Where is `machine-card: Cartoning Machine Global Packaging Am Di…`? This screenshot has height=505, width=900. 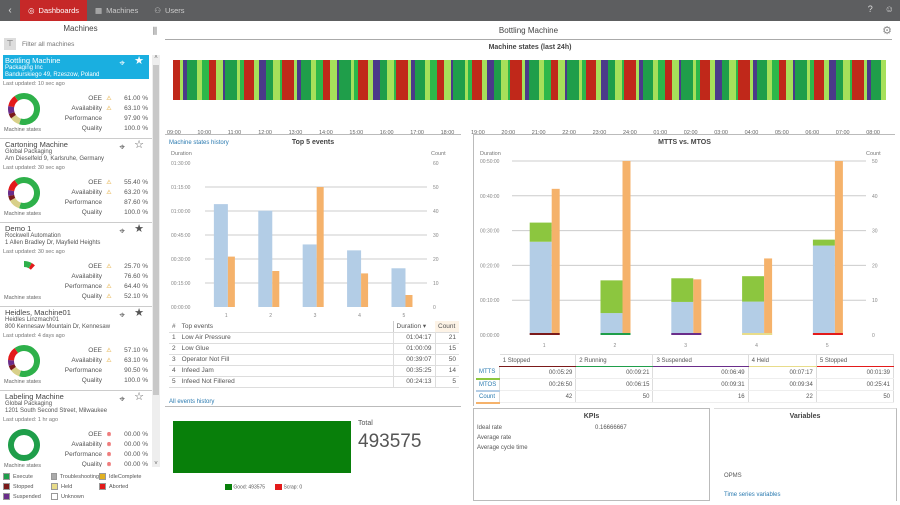 machine-card: Cartoning Machine Global Packaging Am Di… is located at coordinates (76, 181).